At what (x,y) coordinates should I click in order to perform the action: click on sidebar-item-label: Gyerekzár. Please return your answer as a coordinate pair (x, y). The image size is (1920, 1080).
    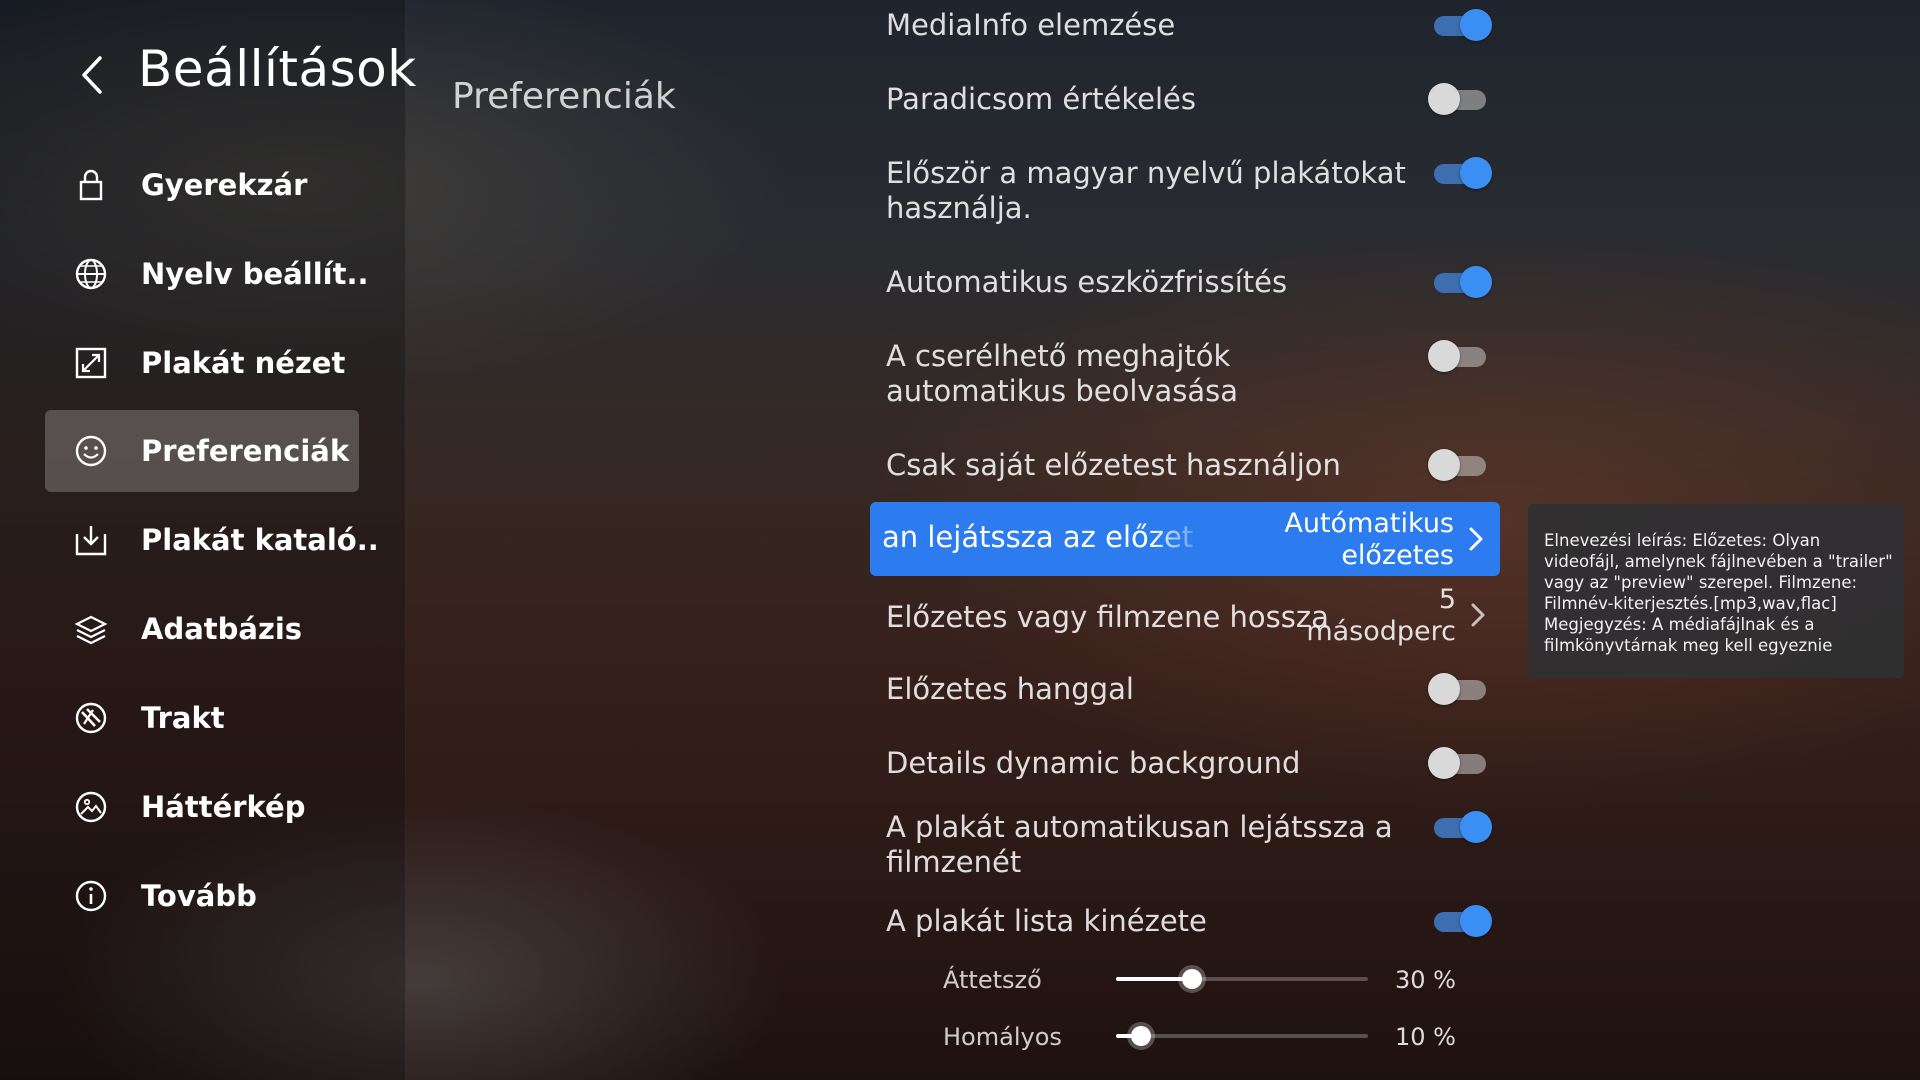
    Looking at the image, I should click on (224, 185).